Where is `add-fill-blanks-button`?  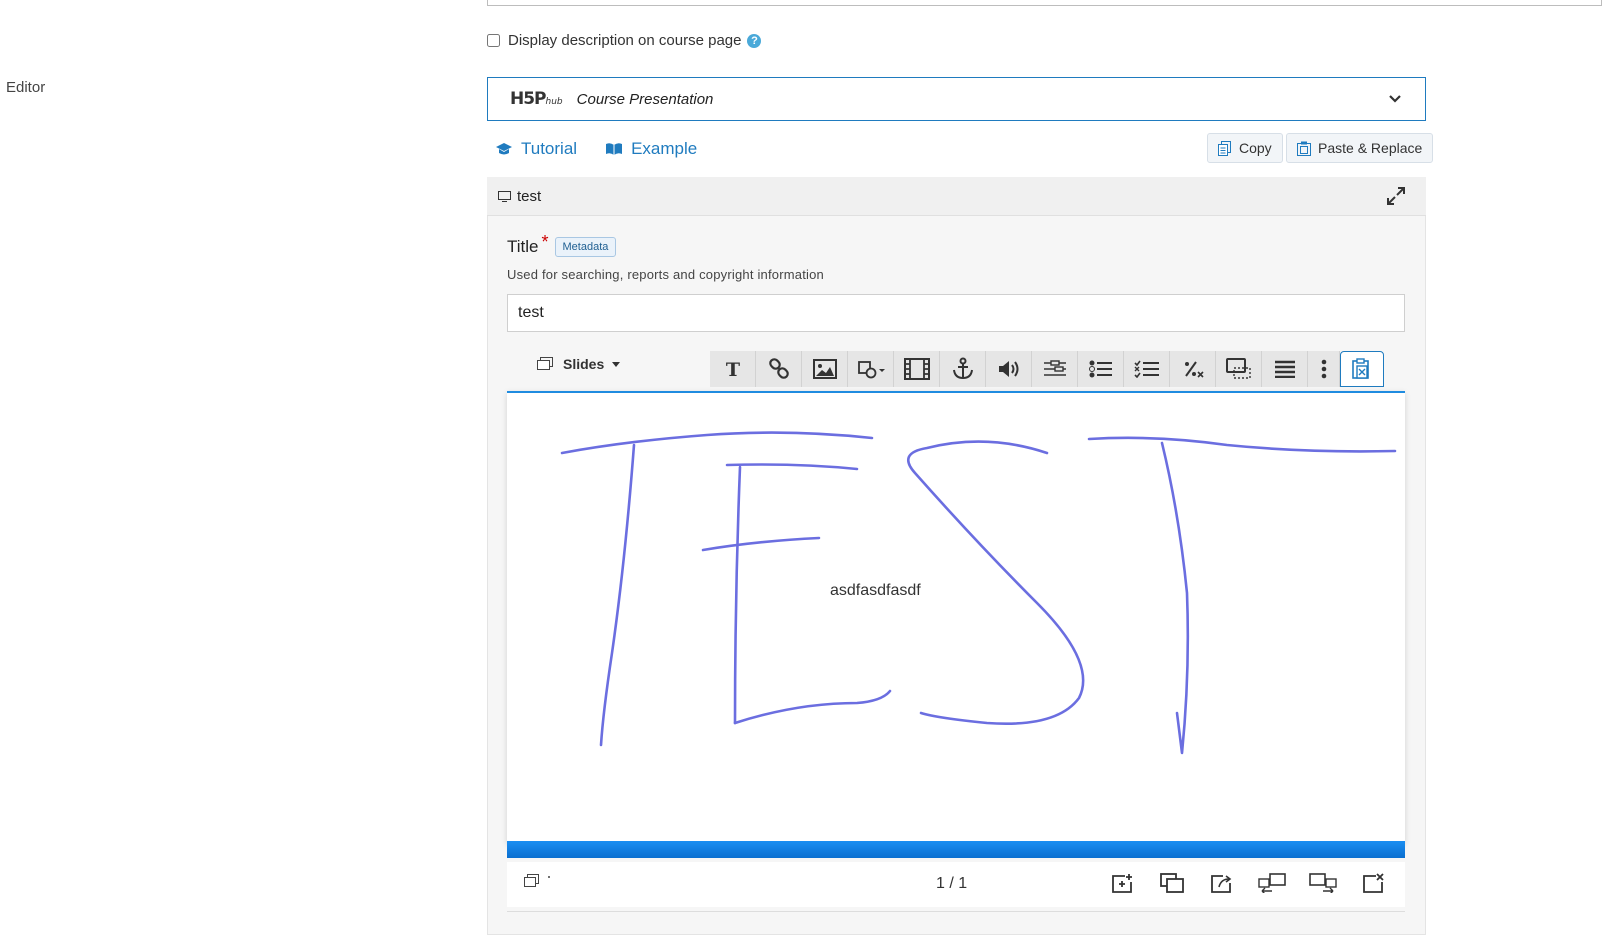
add-fill-blanks-button is located at coordinates (1055, 369).